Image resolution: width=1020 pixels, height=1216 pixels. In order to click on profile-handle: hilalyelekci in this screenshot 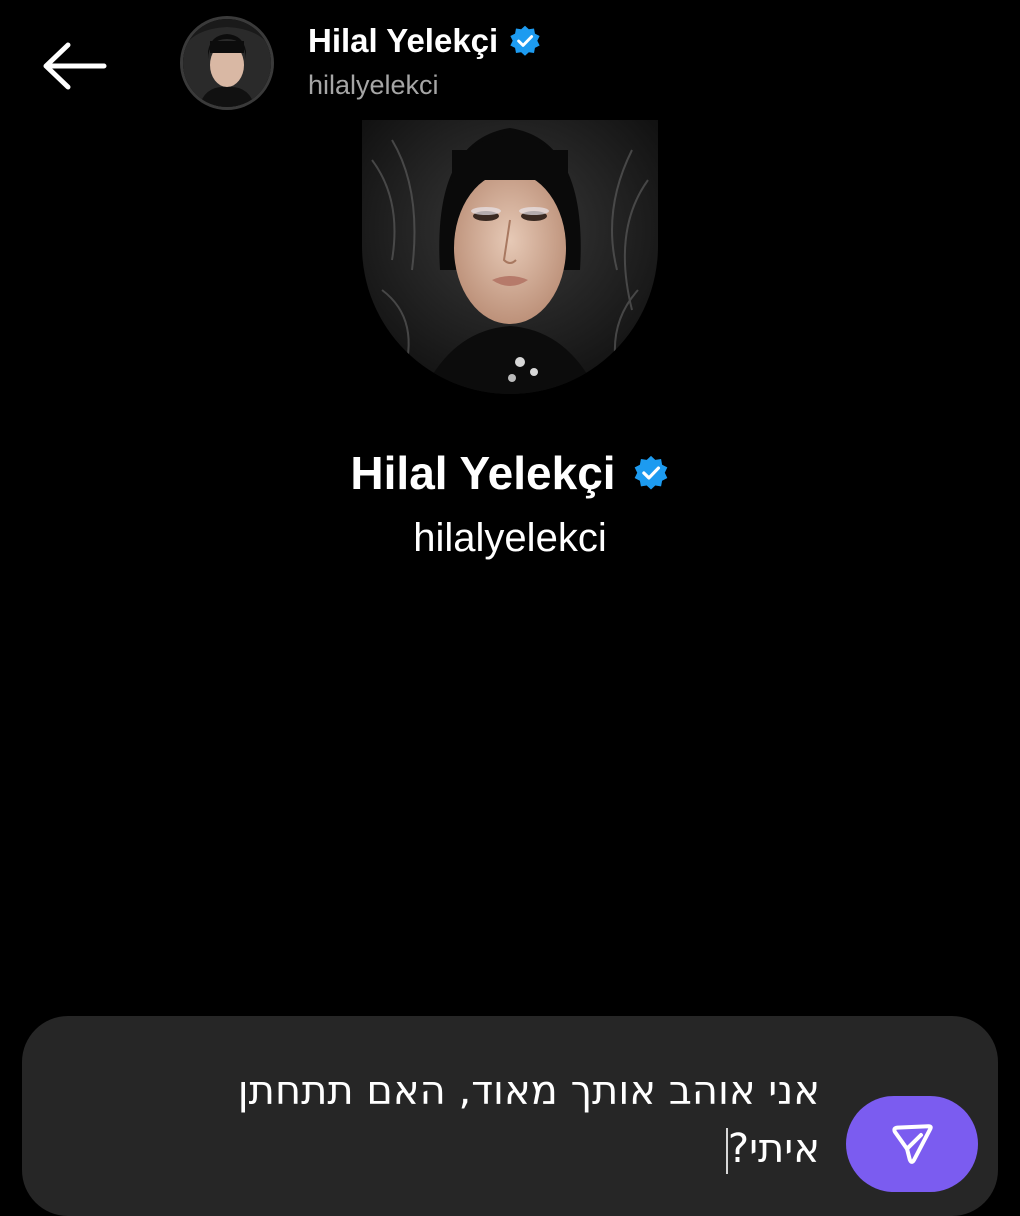, I will do `click(510, 538)`.